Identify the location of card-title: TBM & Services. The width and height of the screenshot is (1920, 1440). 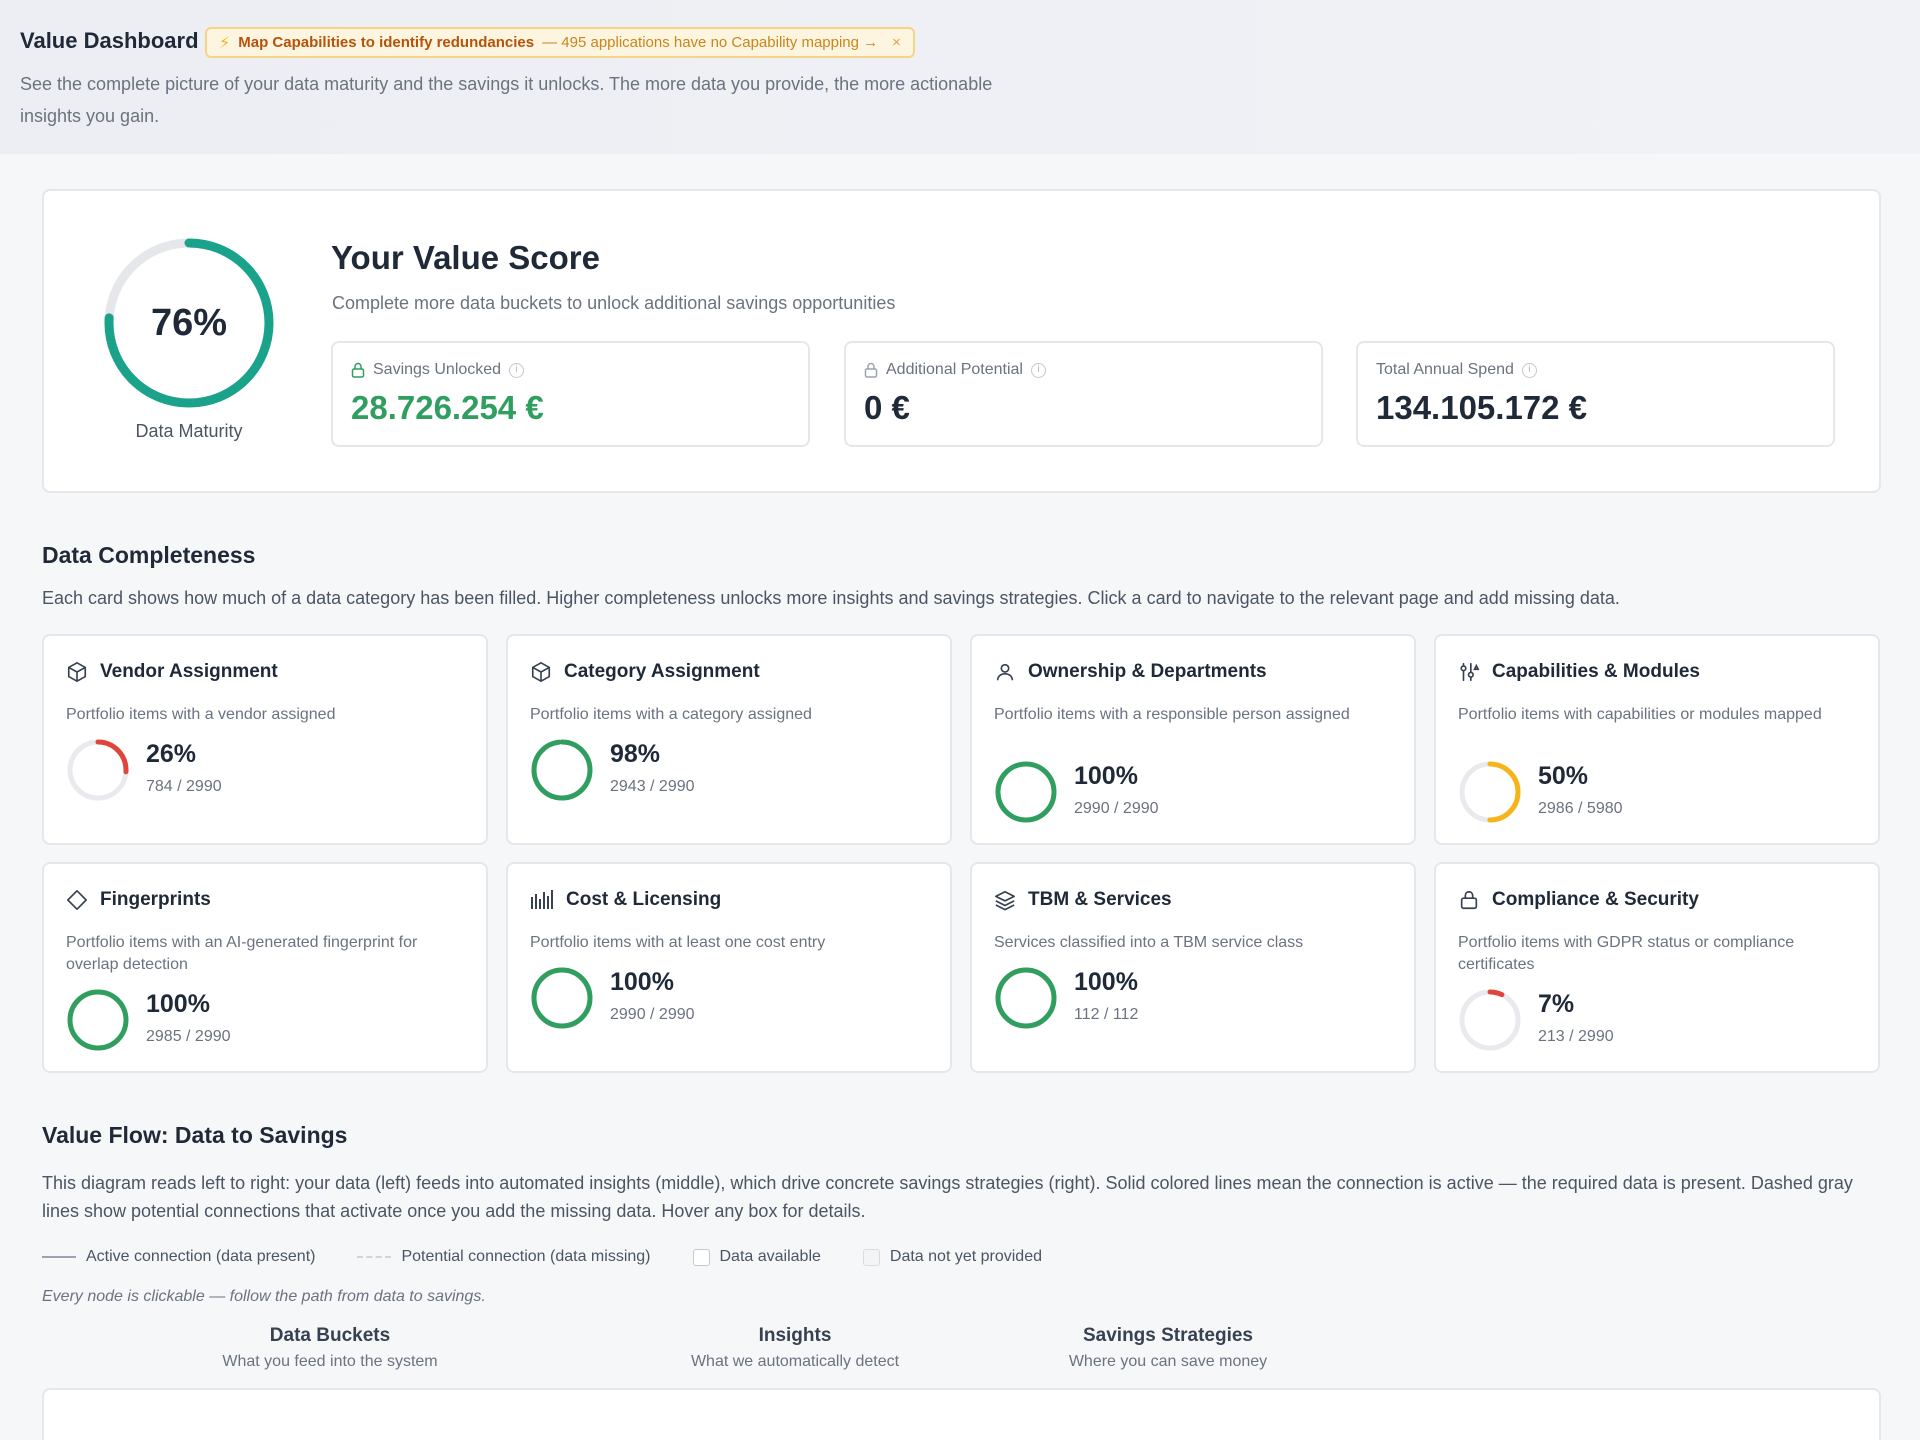
(1100, 899).